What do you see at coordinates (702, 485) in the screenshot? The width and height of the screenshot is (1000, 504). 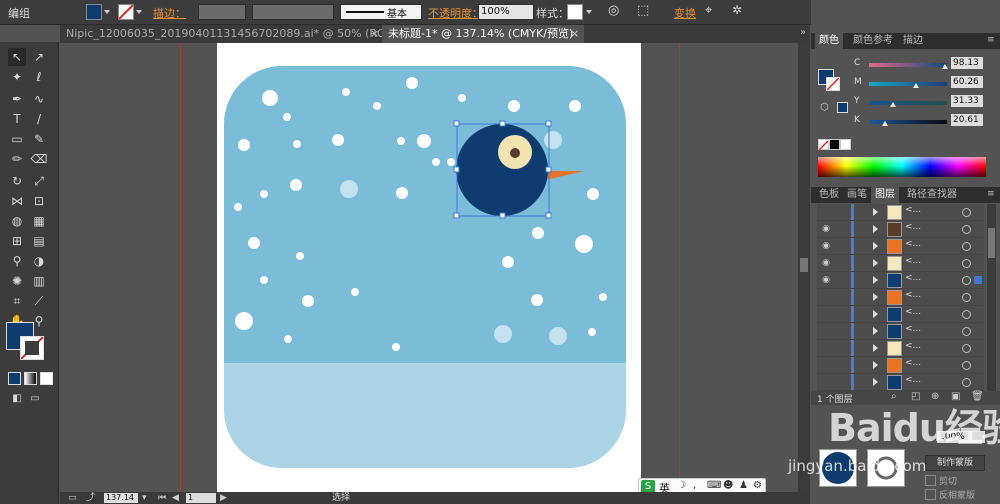 I see `ime-toolbar: S 英 ☽ , ⌨ ☻ ♟ ⚙` at bounding box center [702, 485].